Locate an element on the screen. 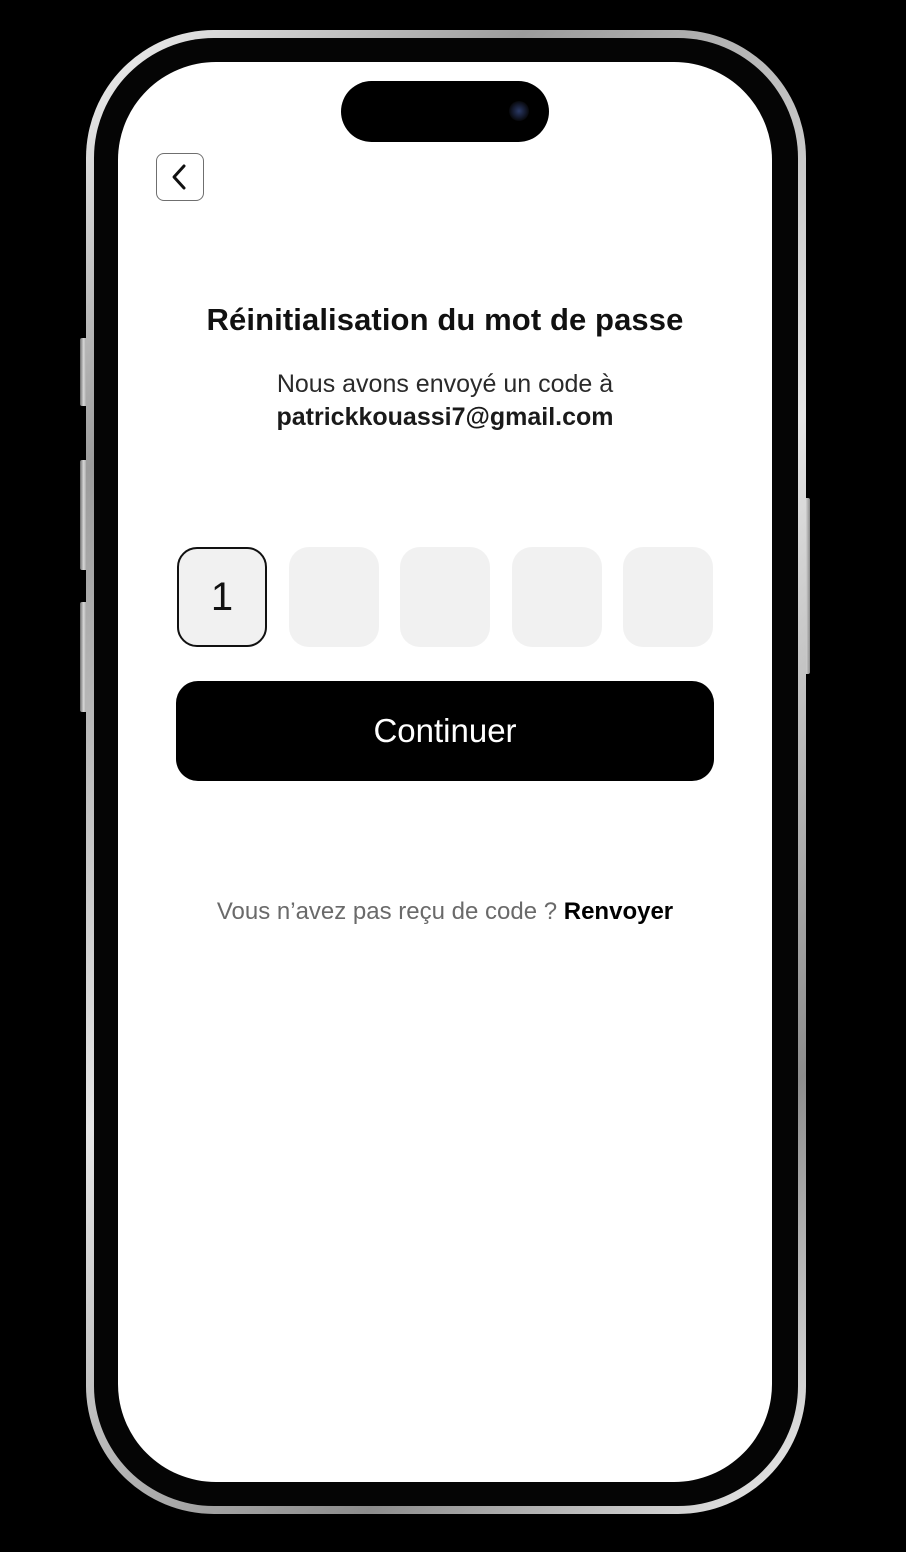 This screenshot has width=906, height=1552. chevron-left-icon is located at coordinates (179, 177).